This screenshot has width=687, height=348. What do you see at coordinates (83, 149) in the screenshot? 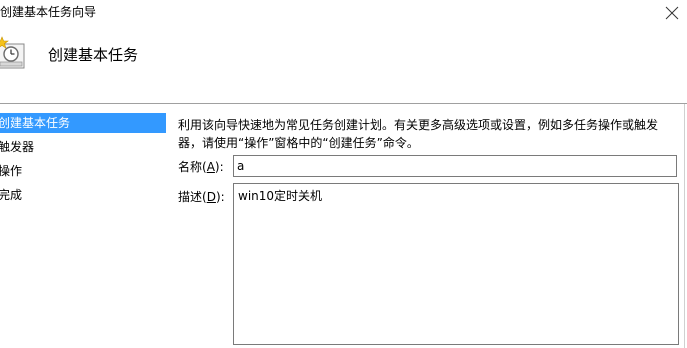
I see `nav-step-trigger: 触发器` at bounding box center [83, 149].